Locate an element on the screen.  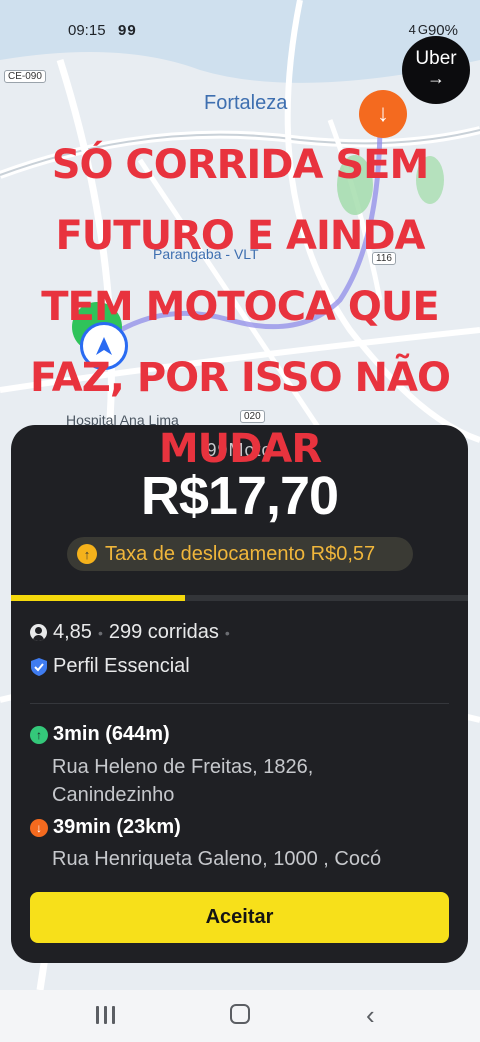
system-nav-bar: ‹ is located at coordinates (240, 1016).